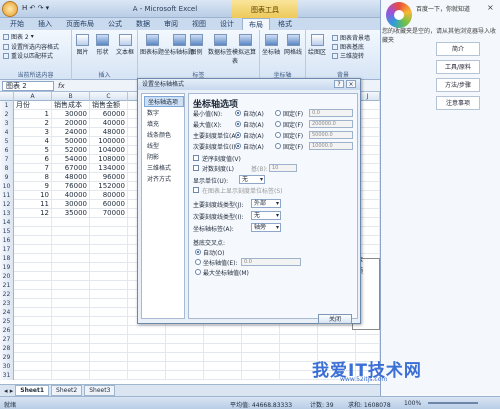 Image resolution: width=500 pixels, height=409 pixels. I want to click on cell: 销售成本, so click(71, 105).